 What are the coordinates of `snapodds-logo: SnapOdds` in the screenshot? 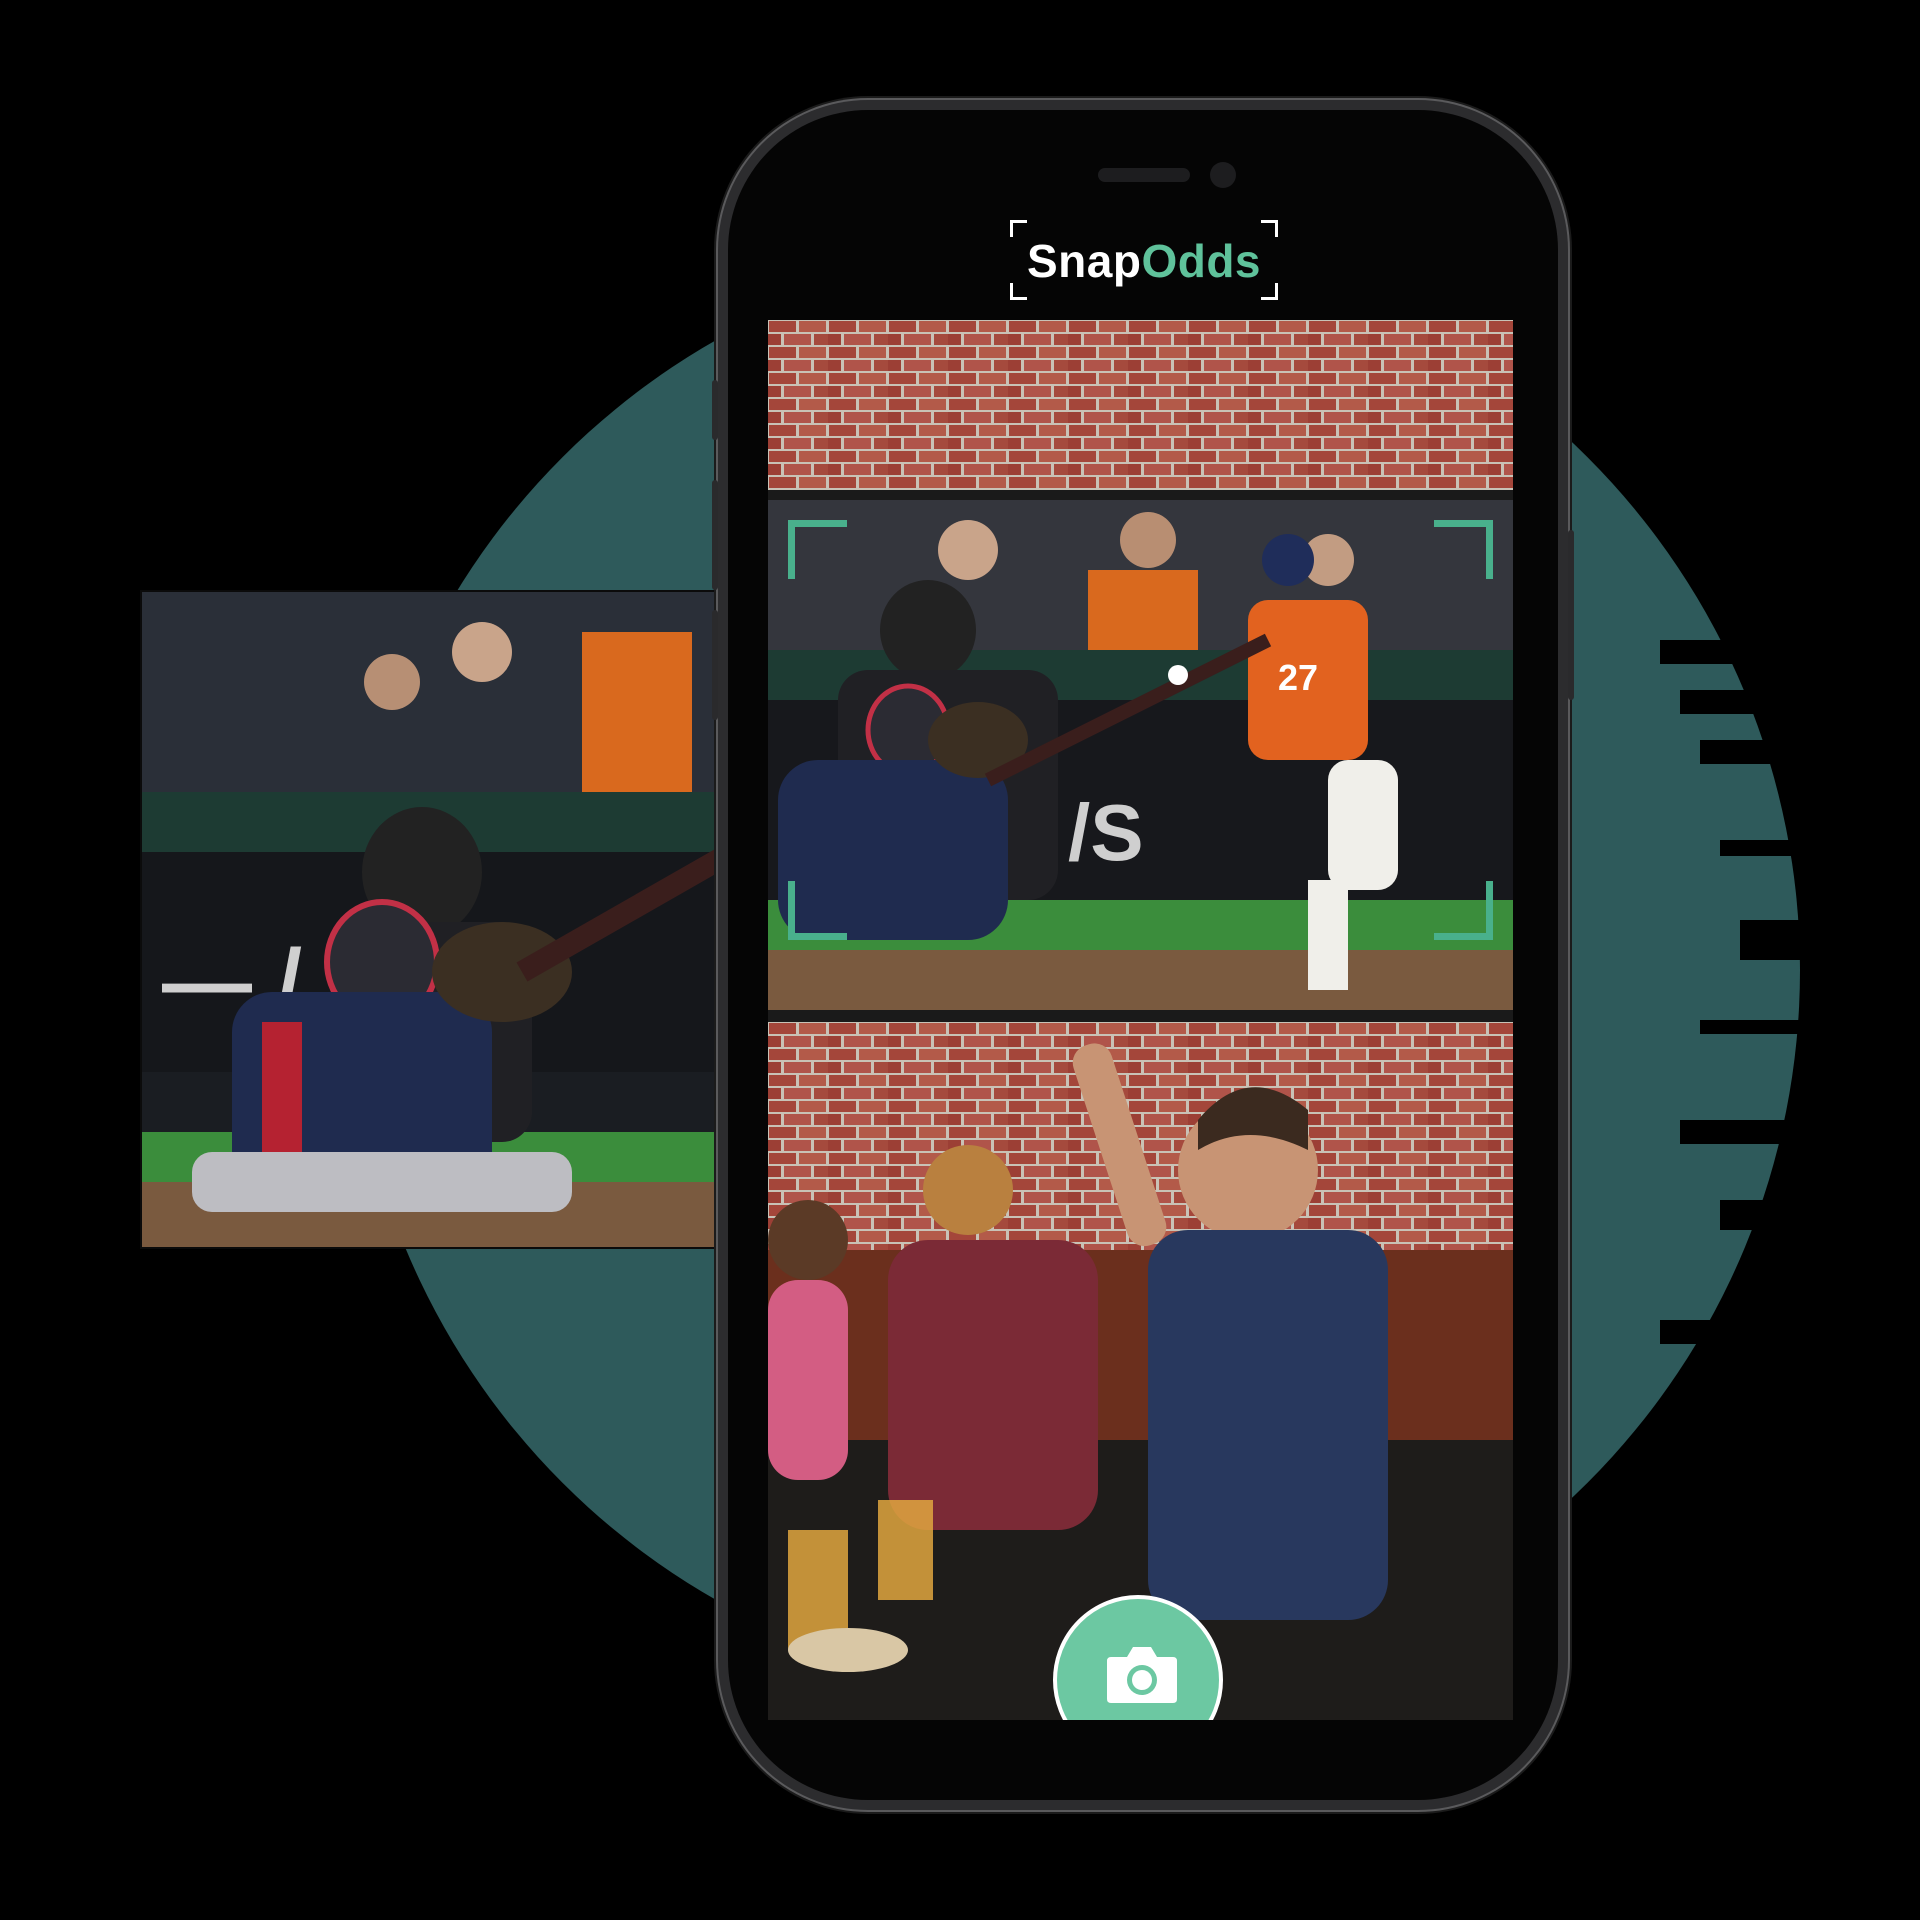 It's located at (1144, 260).